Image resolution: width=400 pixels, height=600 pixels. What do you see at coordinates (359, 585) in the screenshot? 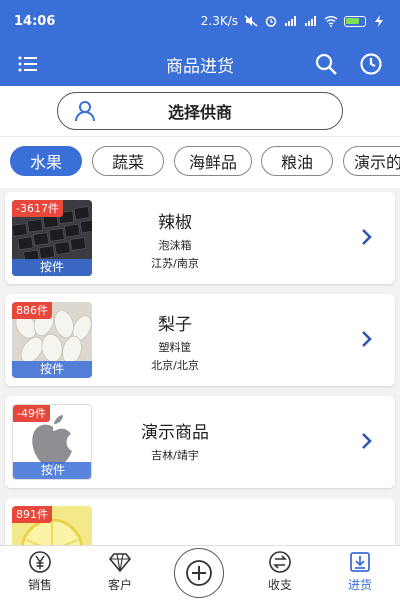
I see `tab-purchase-label: 进货` at bounding box center [359, 585].